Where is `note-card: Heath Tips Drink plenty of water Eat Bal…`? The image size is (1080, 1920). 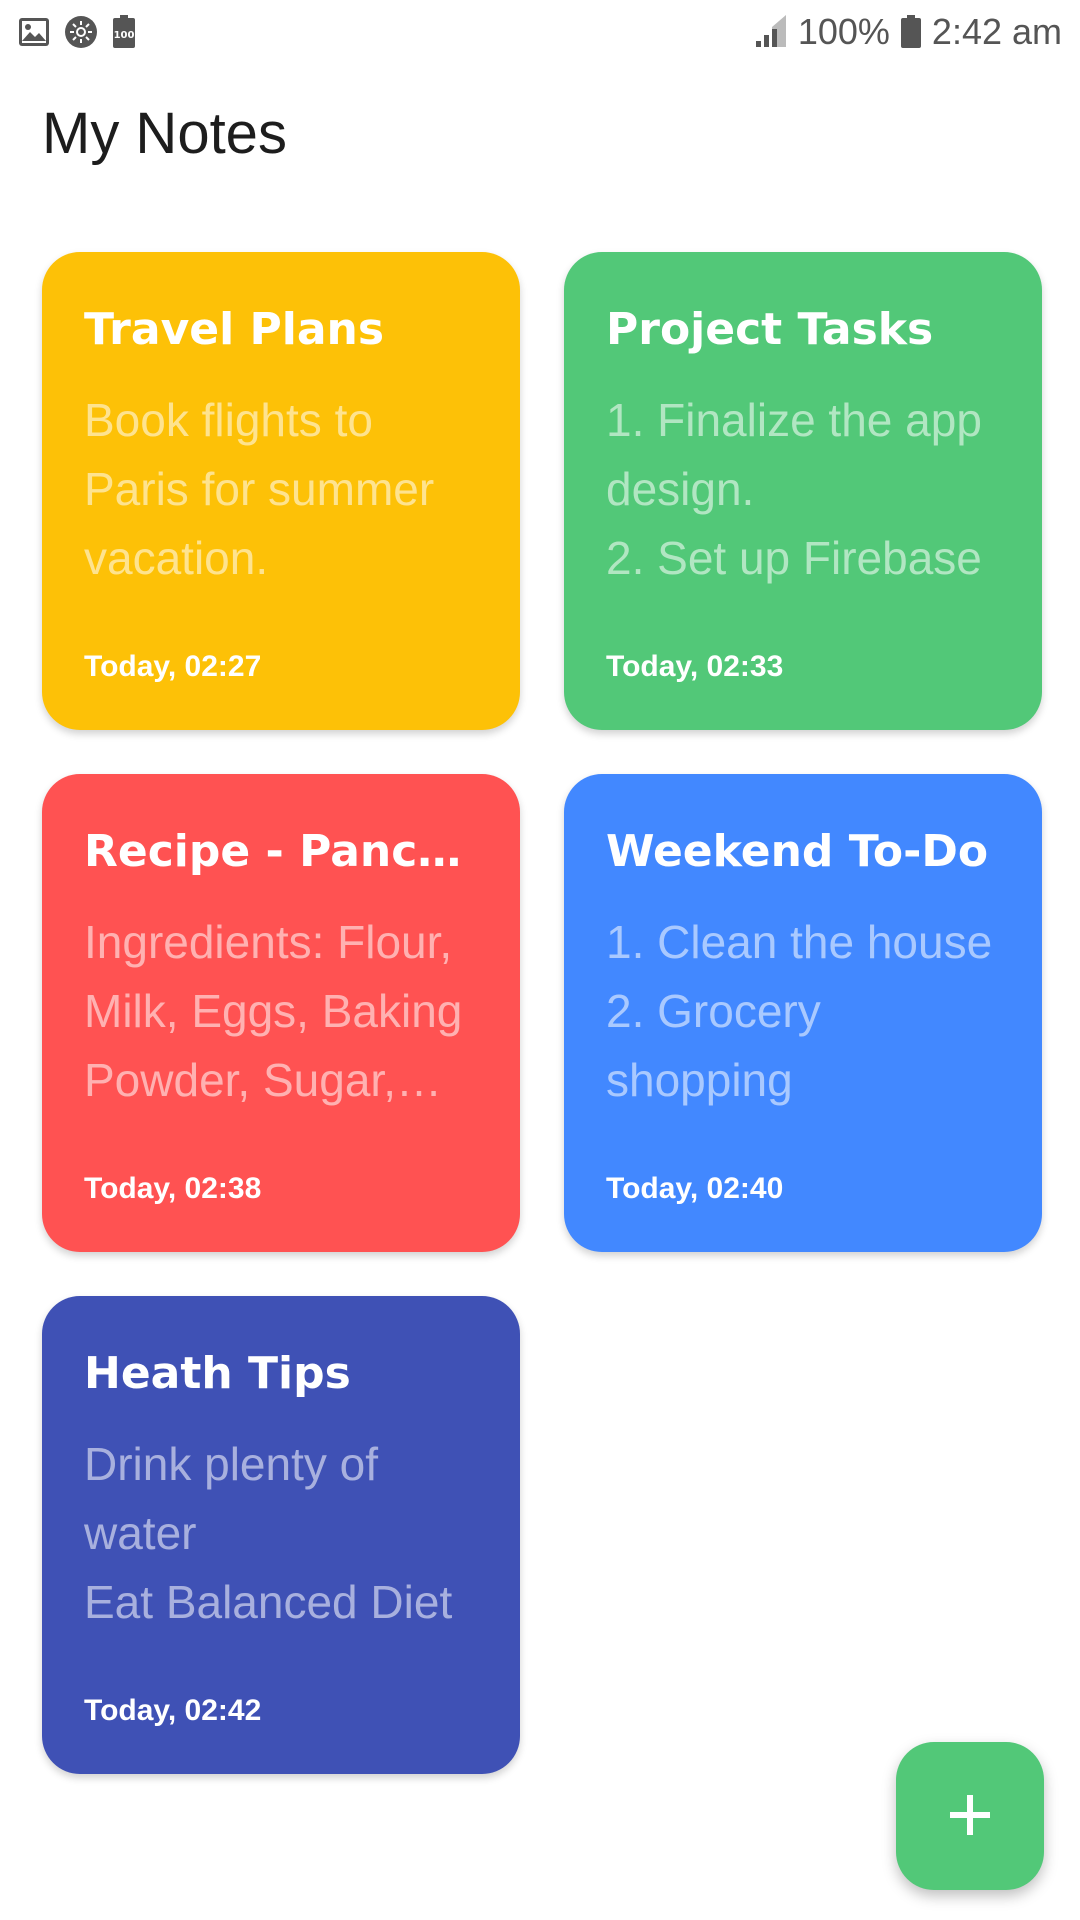 note-card: Heath Tips Drink plenty of water Eat Bal… is located at coordinates (281, 1535).